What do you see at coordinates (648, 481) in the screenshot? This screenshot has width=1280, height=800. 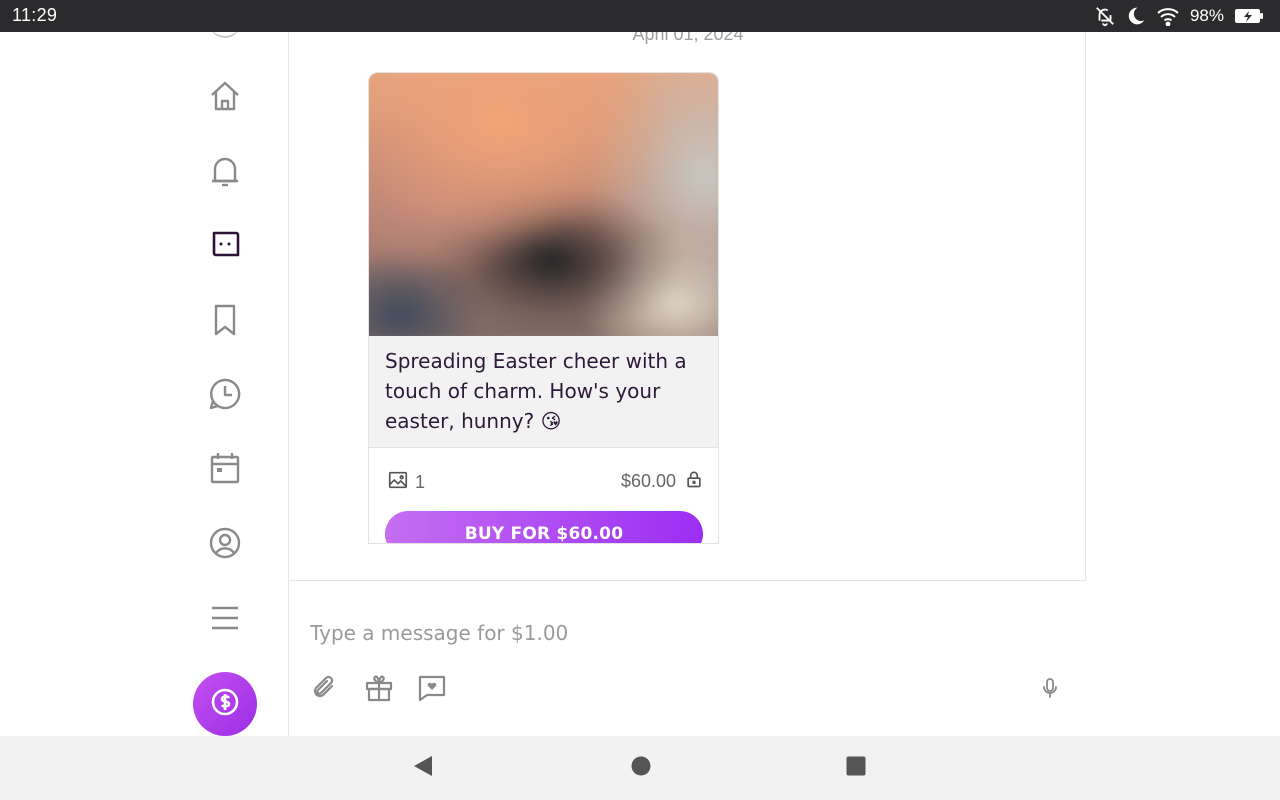 I see `price-value: $60.00` at bounding box center [648, 481].